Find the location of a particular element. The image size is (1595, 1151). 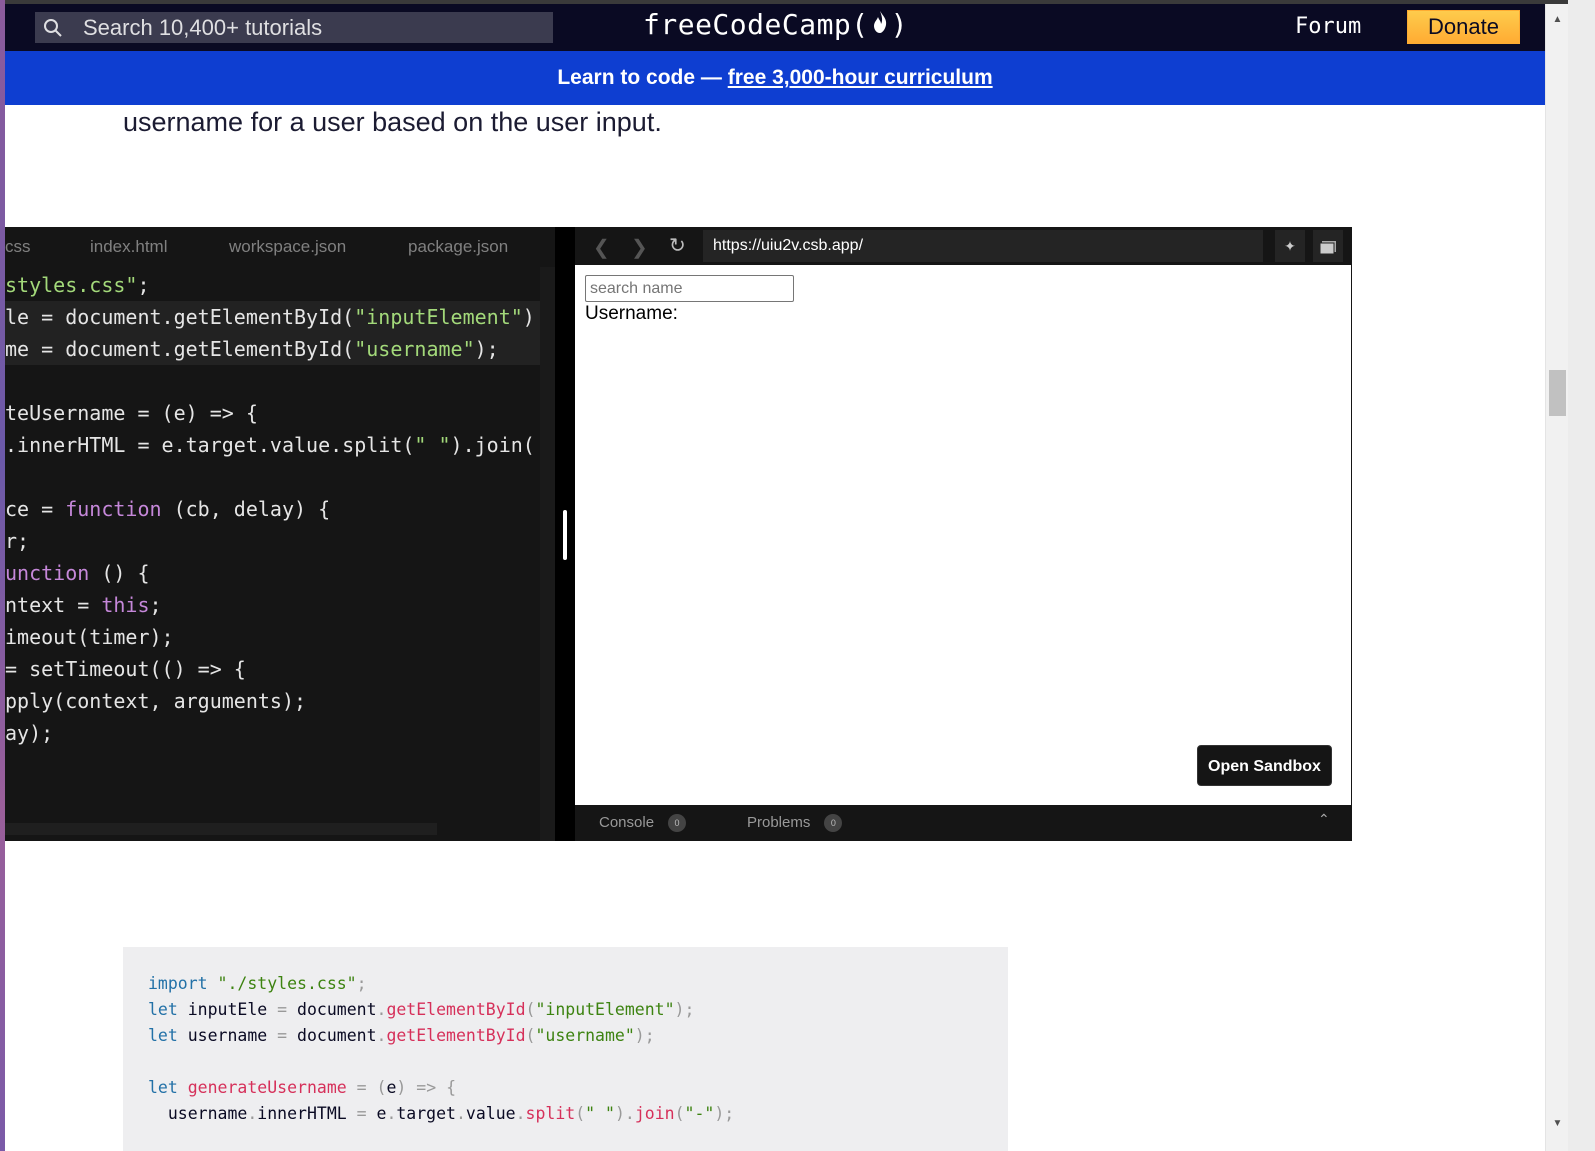

chevron-up-icon: ⌃ is located at coordinates (1324, 819).